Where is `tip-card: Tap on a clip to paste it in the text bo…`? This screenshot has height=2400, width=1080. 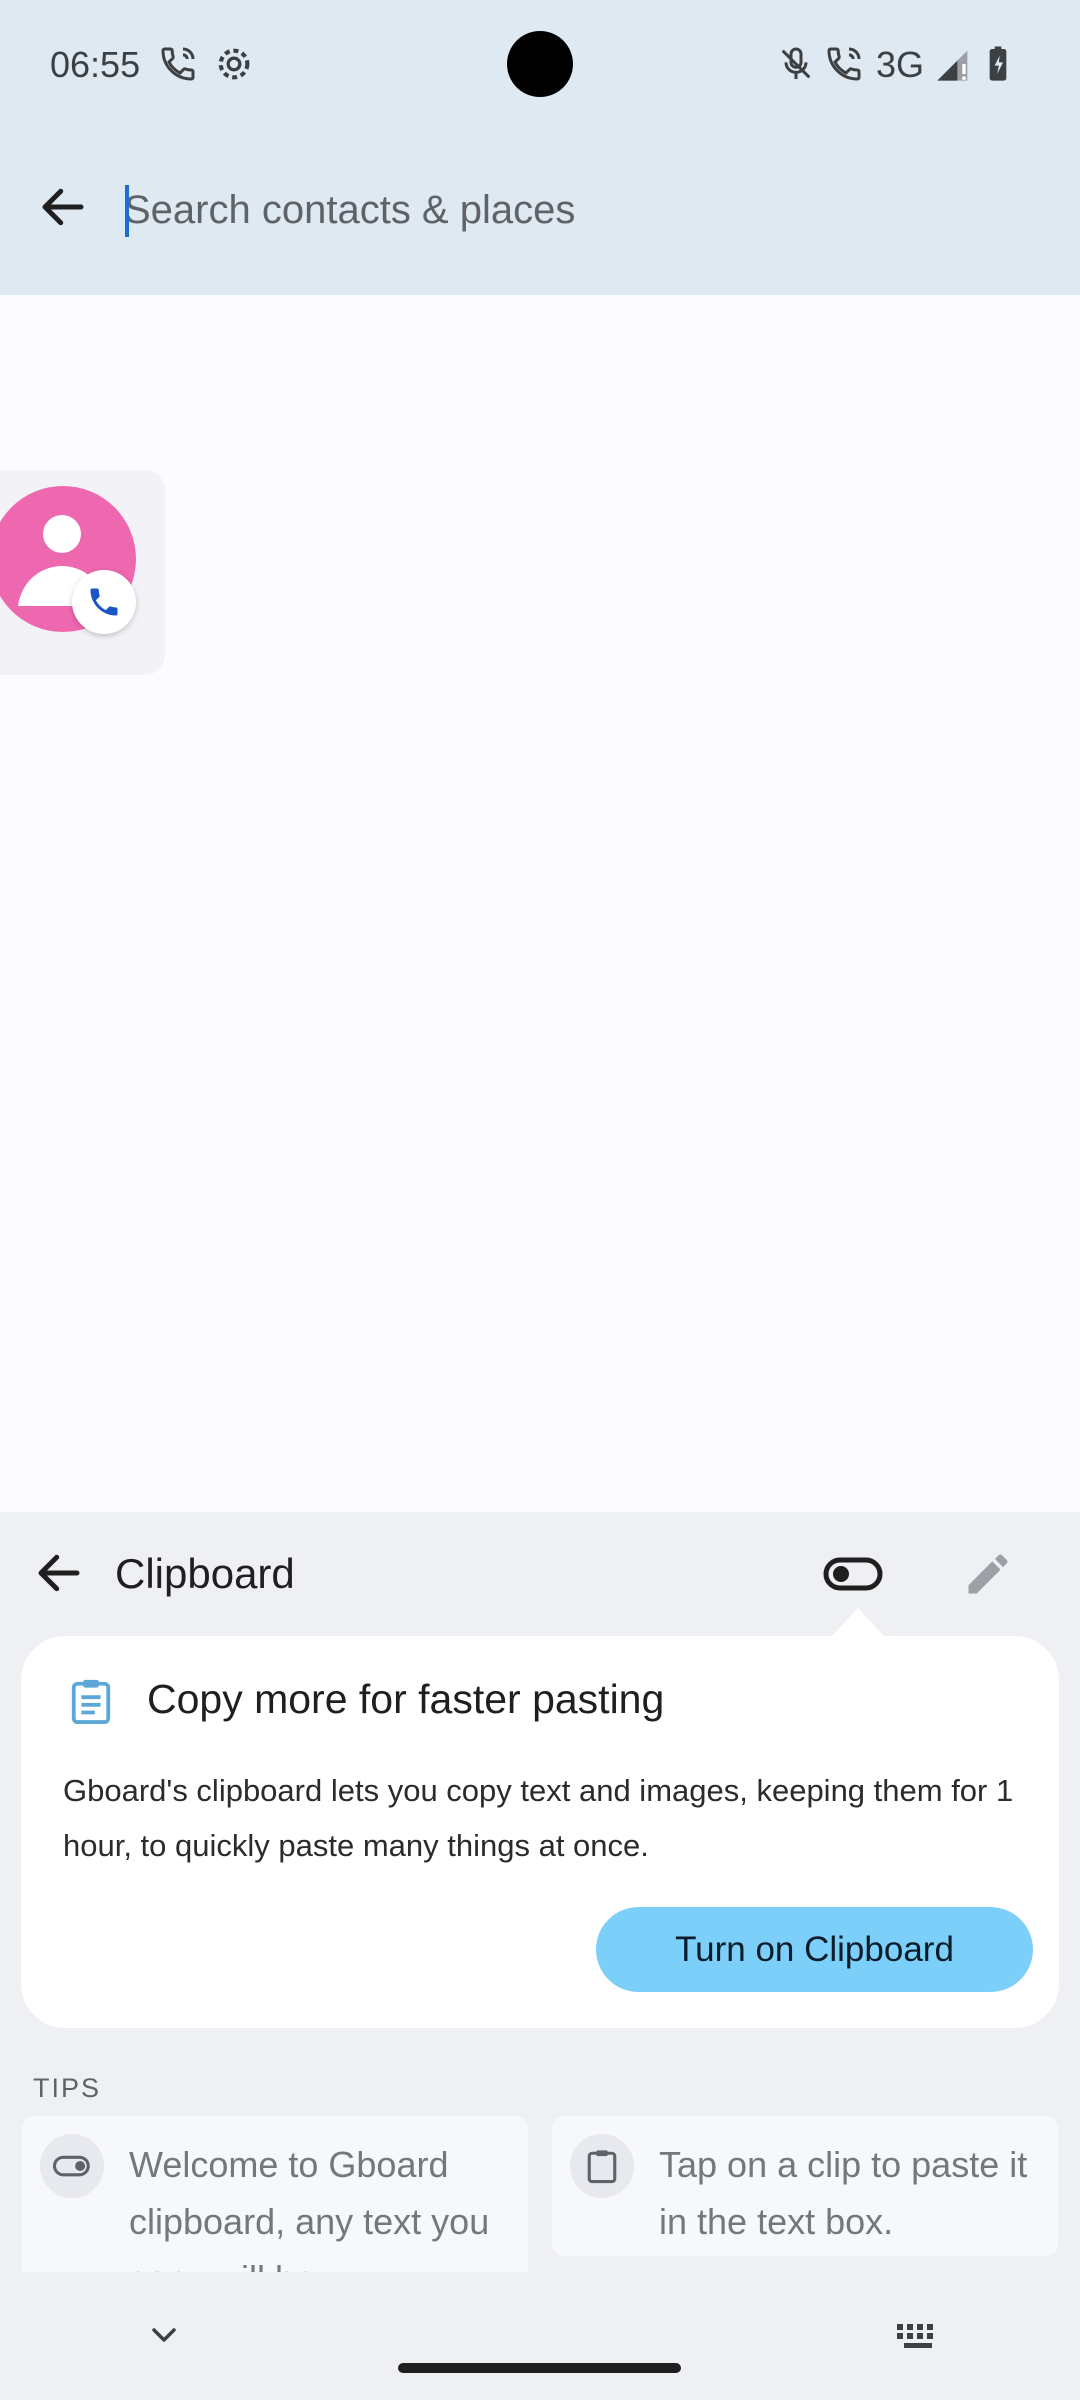
tip-card: Tap on a clip to paste it in the text bo… is located at coordinates (805, 2186).